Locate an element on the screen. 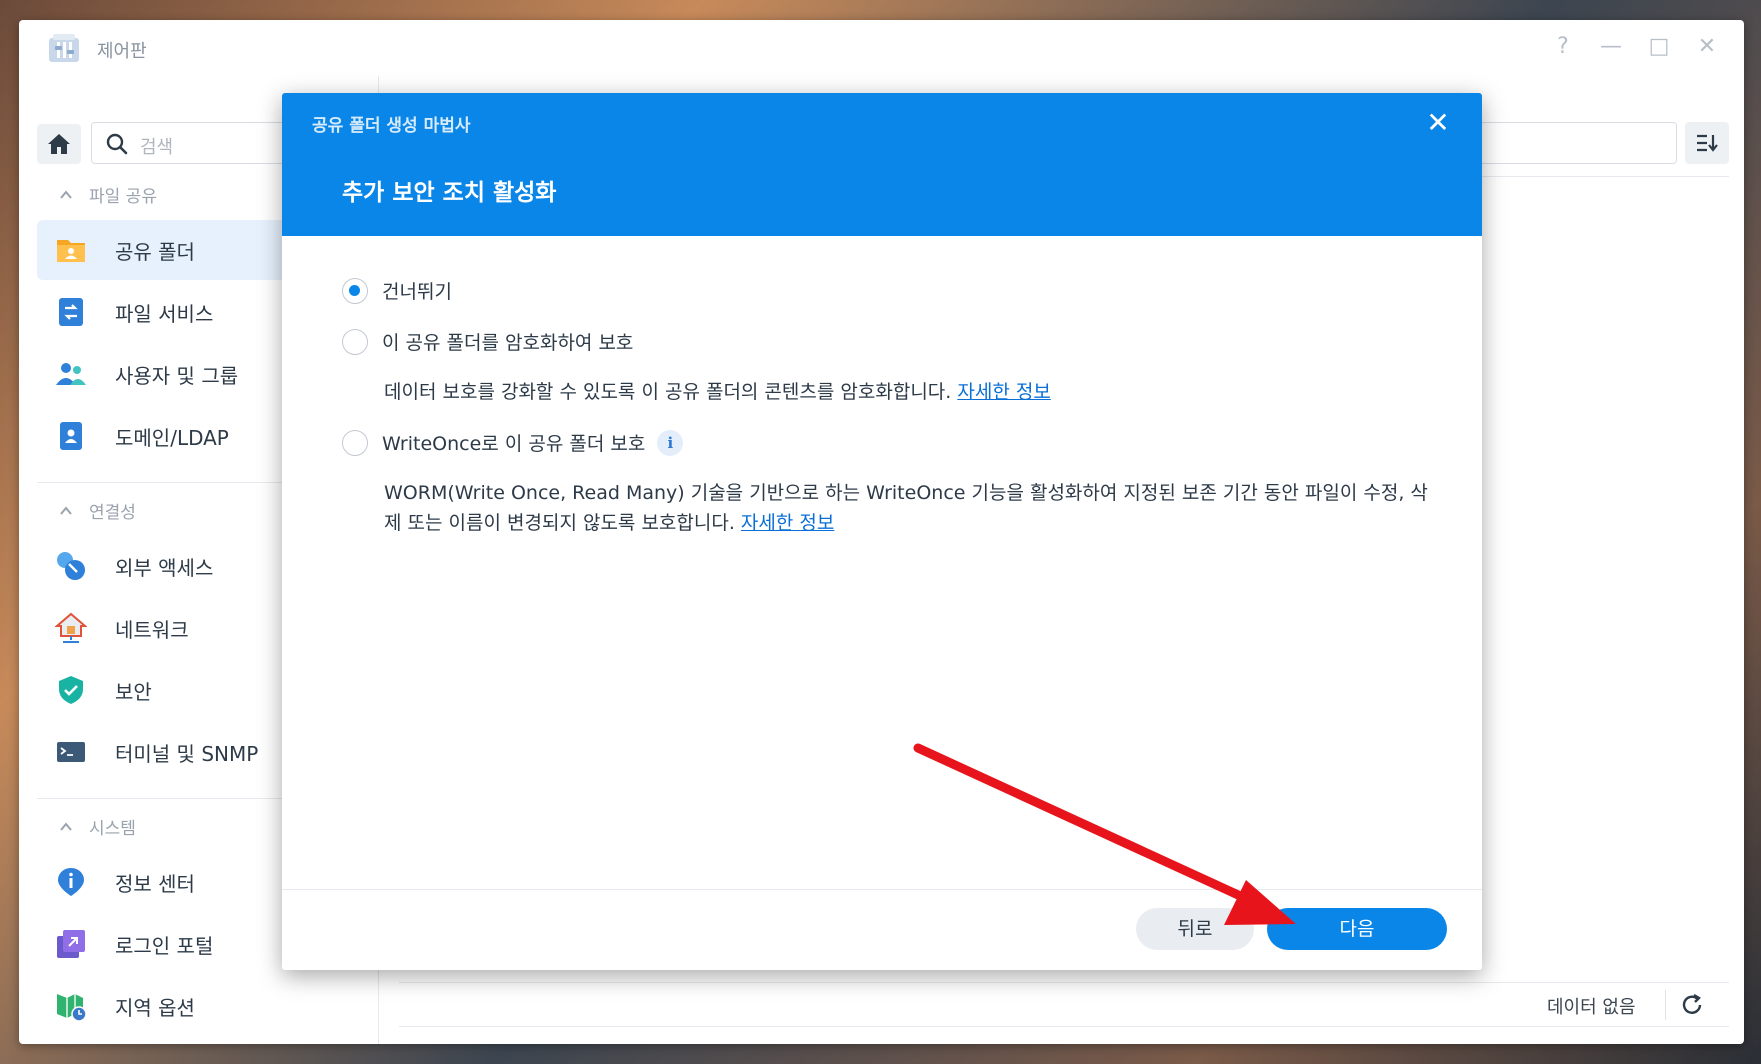 The width and height of the screenshot is (1761, 1064). control-panel-icon is located at coordinates (64, 48).